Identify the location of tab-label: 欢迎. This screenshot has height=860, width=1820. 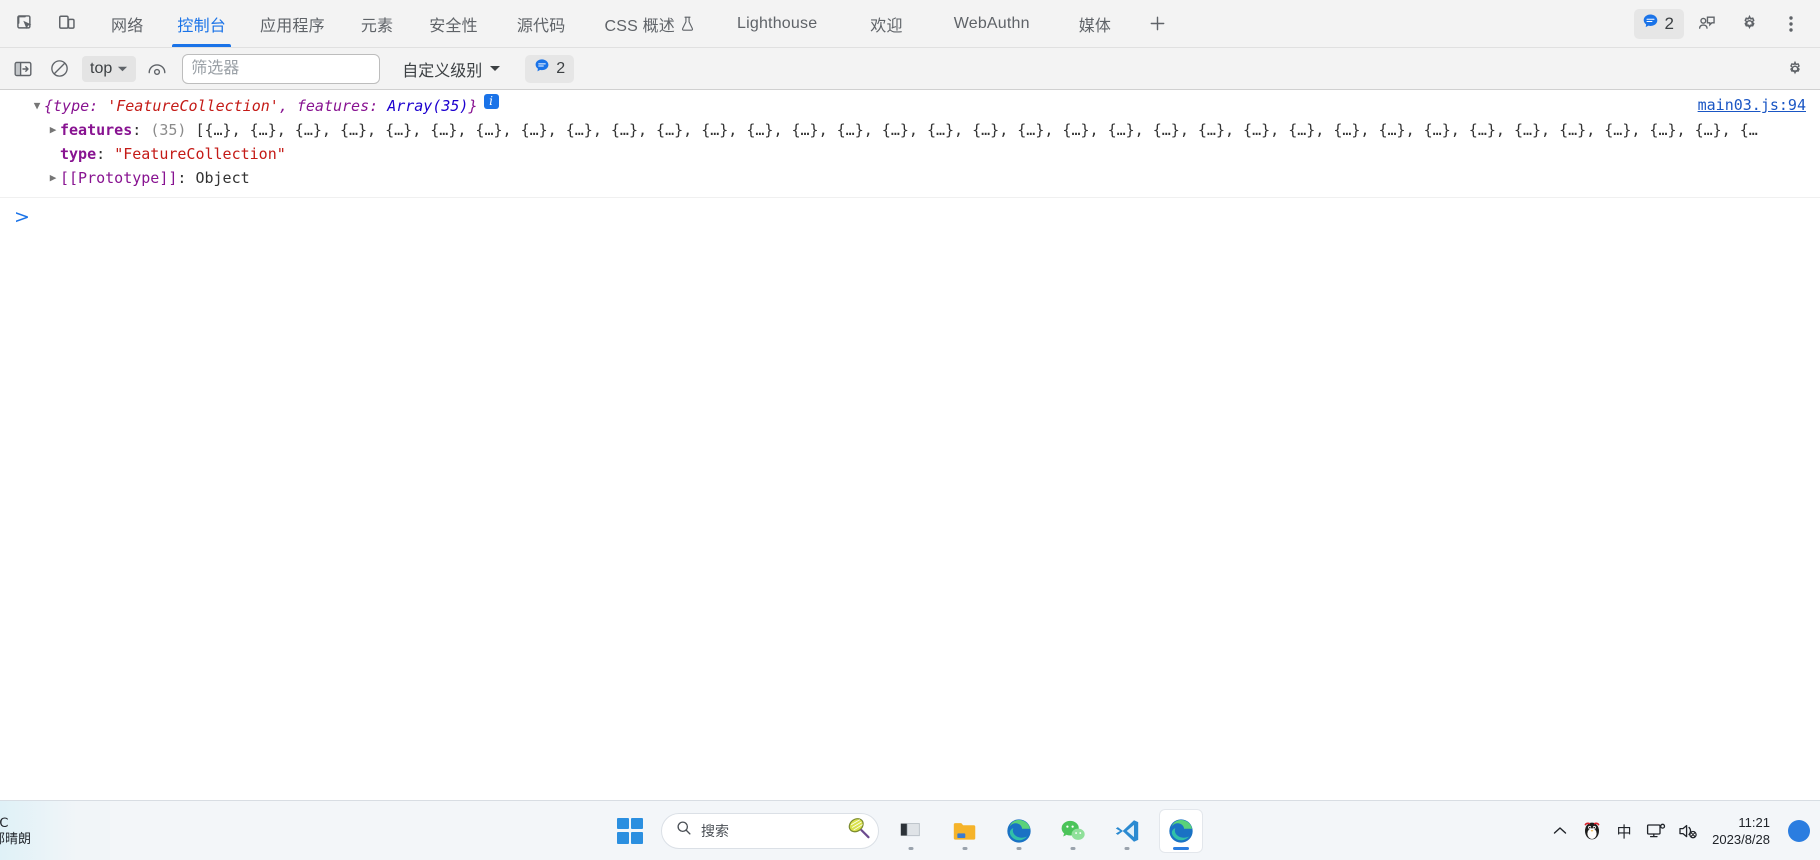
(886, 26).